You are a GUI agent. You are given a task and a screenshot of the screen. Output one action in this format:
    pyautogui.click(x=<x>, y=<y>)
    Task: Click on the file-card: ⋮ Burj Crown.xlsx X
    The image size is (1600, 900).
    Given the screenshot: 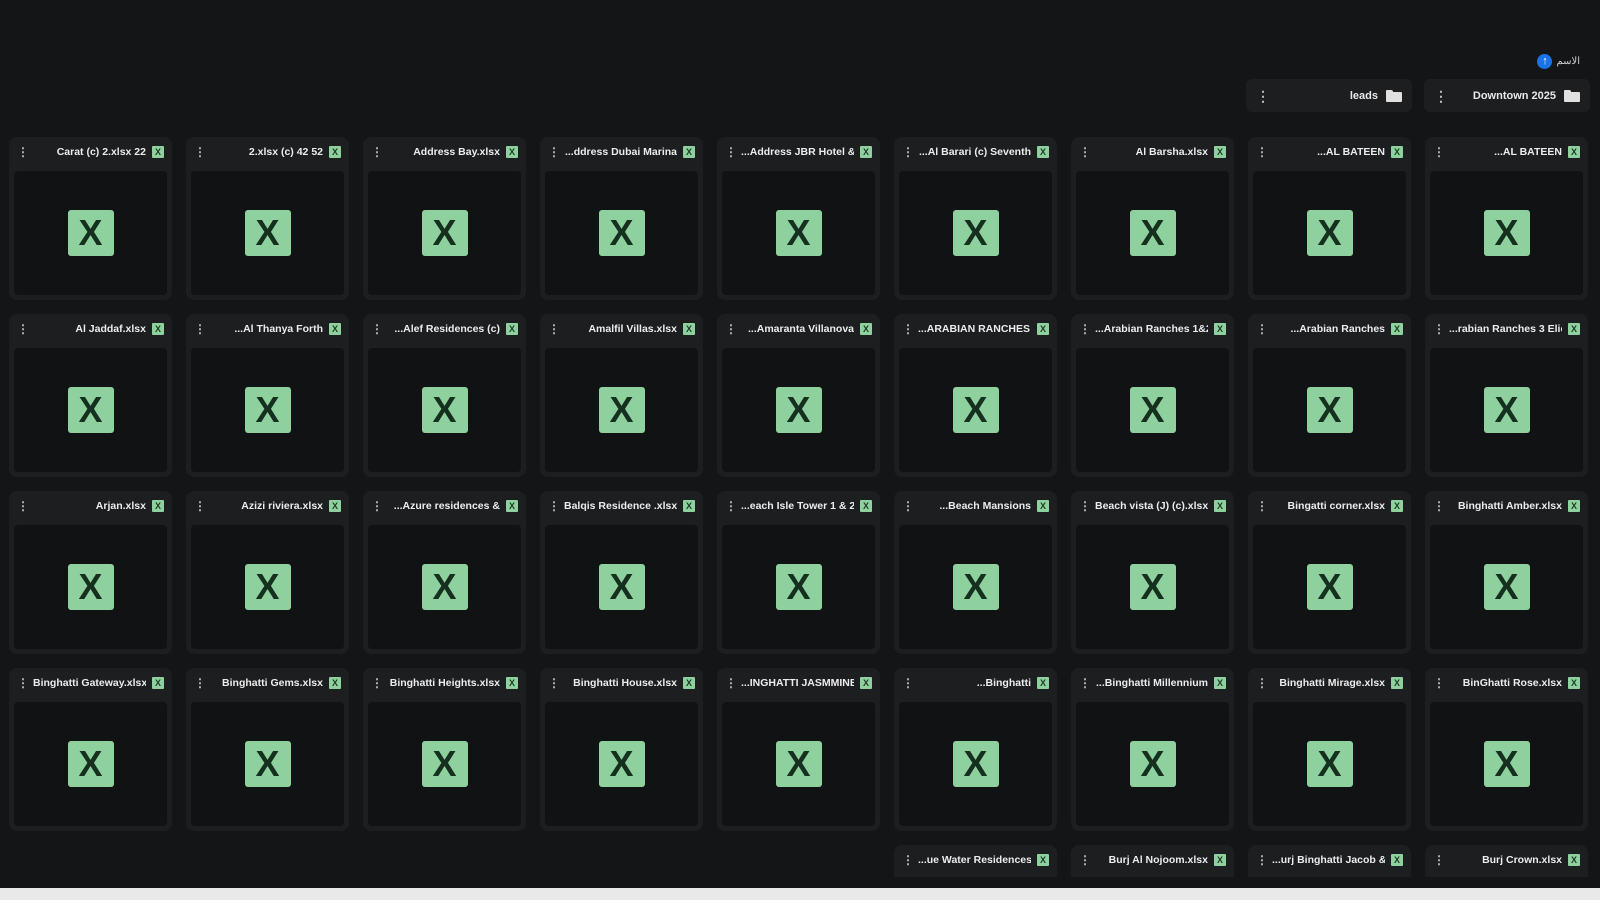 What is the action you would take?
    pyautogui.click(x=1506, y=861)
    